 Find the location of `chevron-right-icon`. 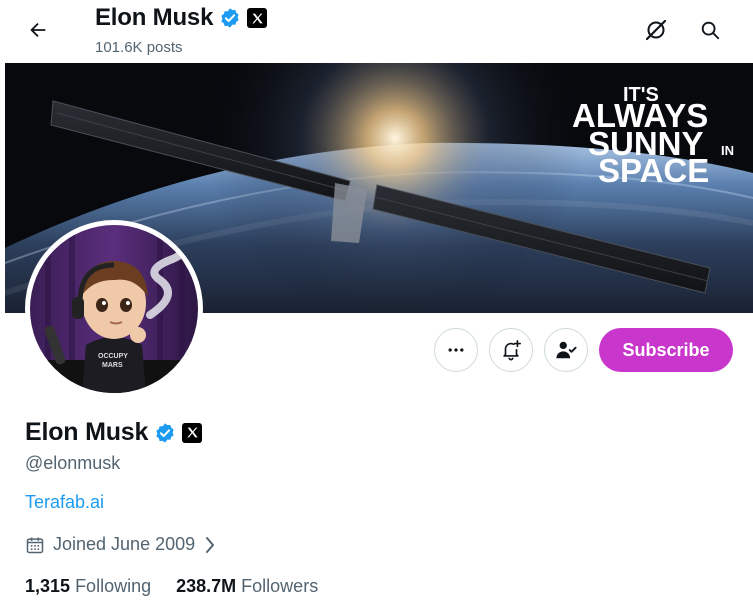

chevron-right-icon is located at coordinates (210, 544).